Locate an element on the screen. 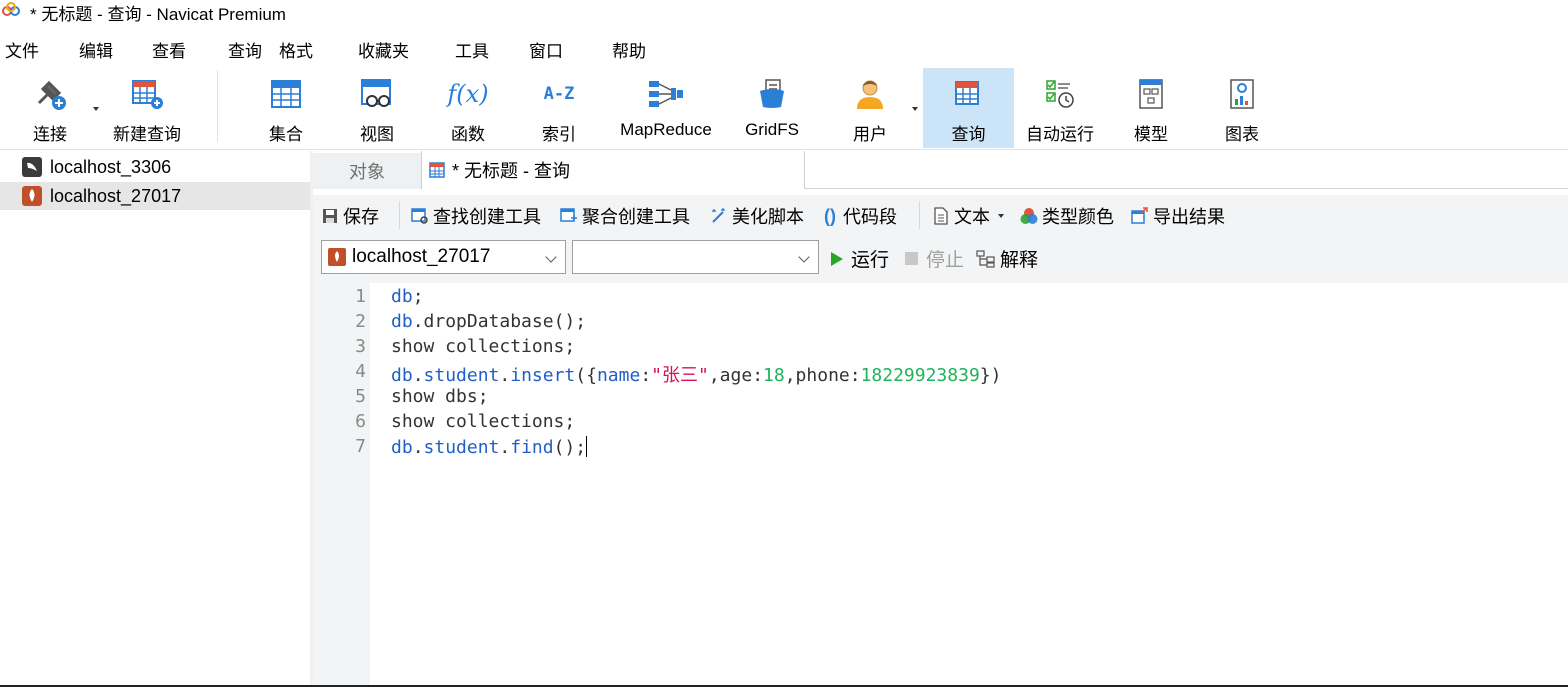  view-button: 视图 is located at coordinates (377, 108).